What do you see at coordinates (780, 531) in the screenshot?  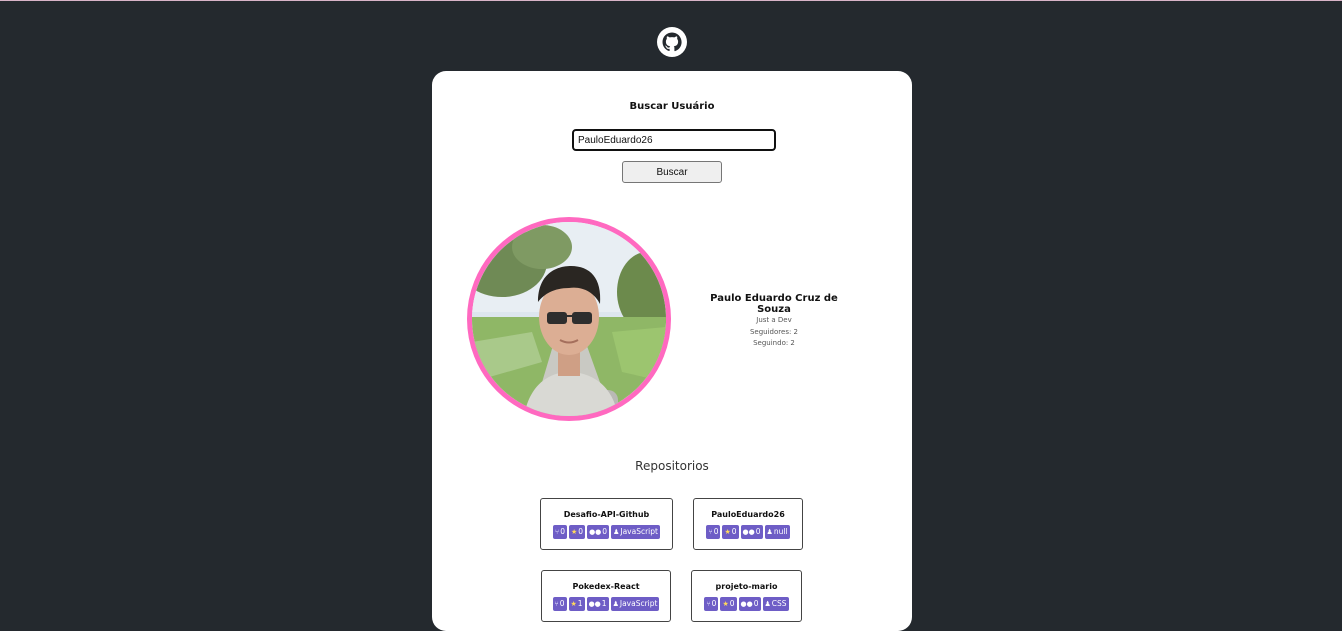 I see `language-label: null` at bounding box center [780, 531].